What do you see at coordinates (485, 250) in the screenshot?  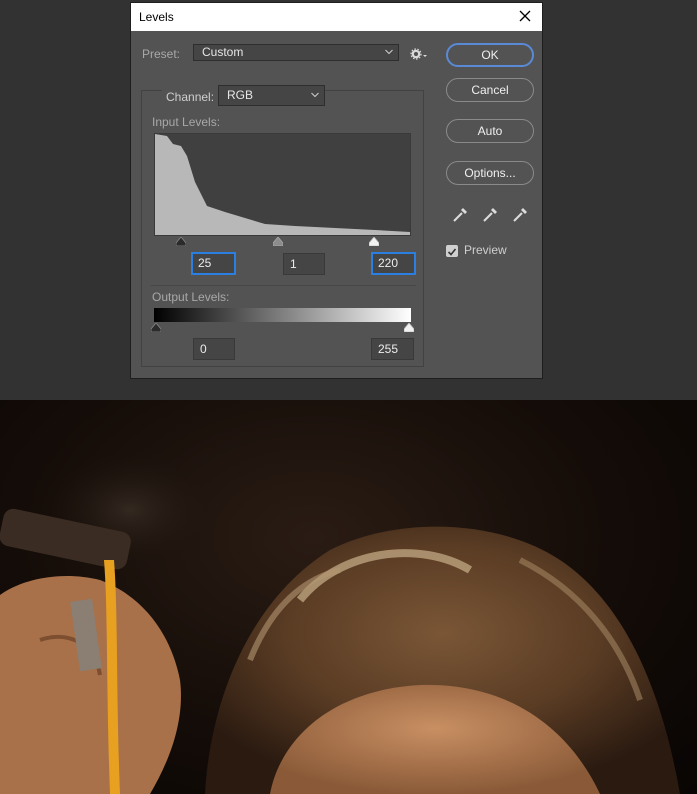 I see `preview-label: Preview` at bounding box center [485, 250].